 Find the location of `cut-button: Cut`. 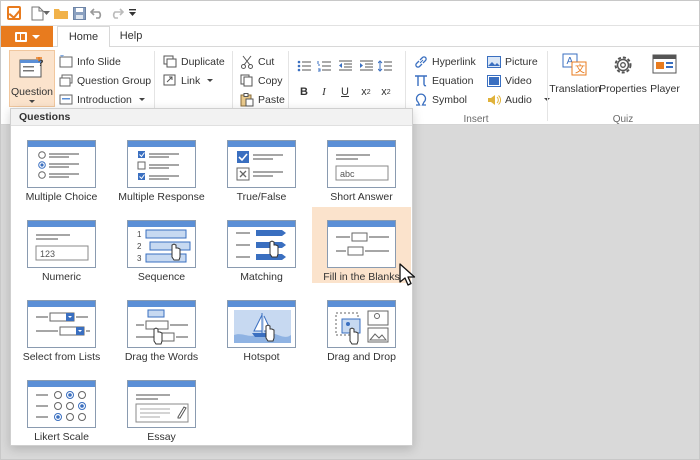

cut-button: Cut is located at coordinates (257, 61).